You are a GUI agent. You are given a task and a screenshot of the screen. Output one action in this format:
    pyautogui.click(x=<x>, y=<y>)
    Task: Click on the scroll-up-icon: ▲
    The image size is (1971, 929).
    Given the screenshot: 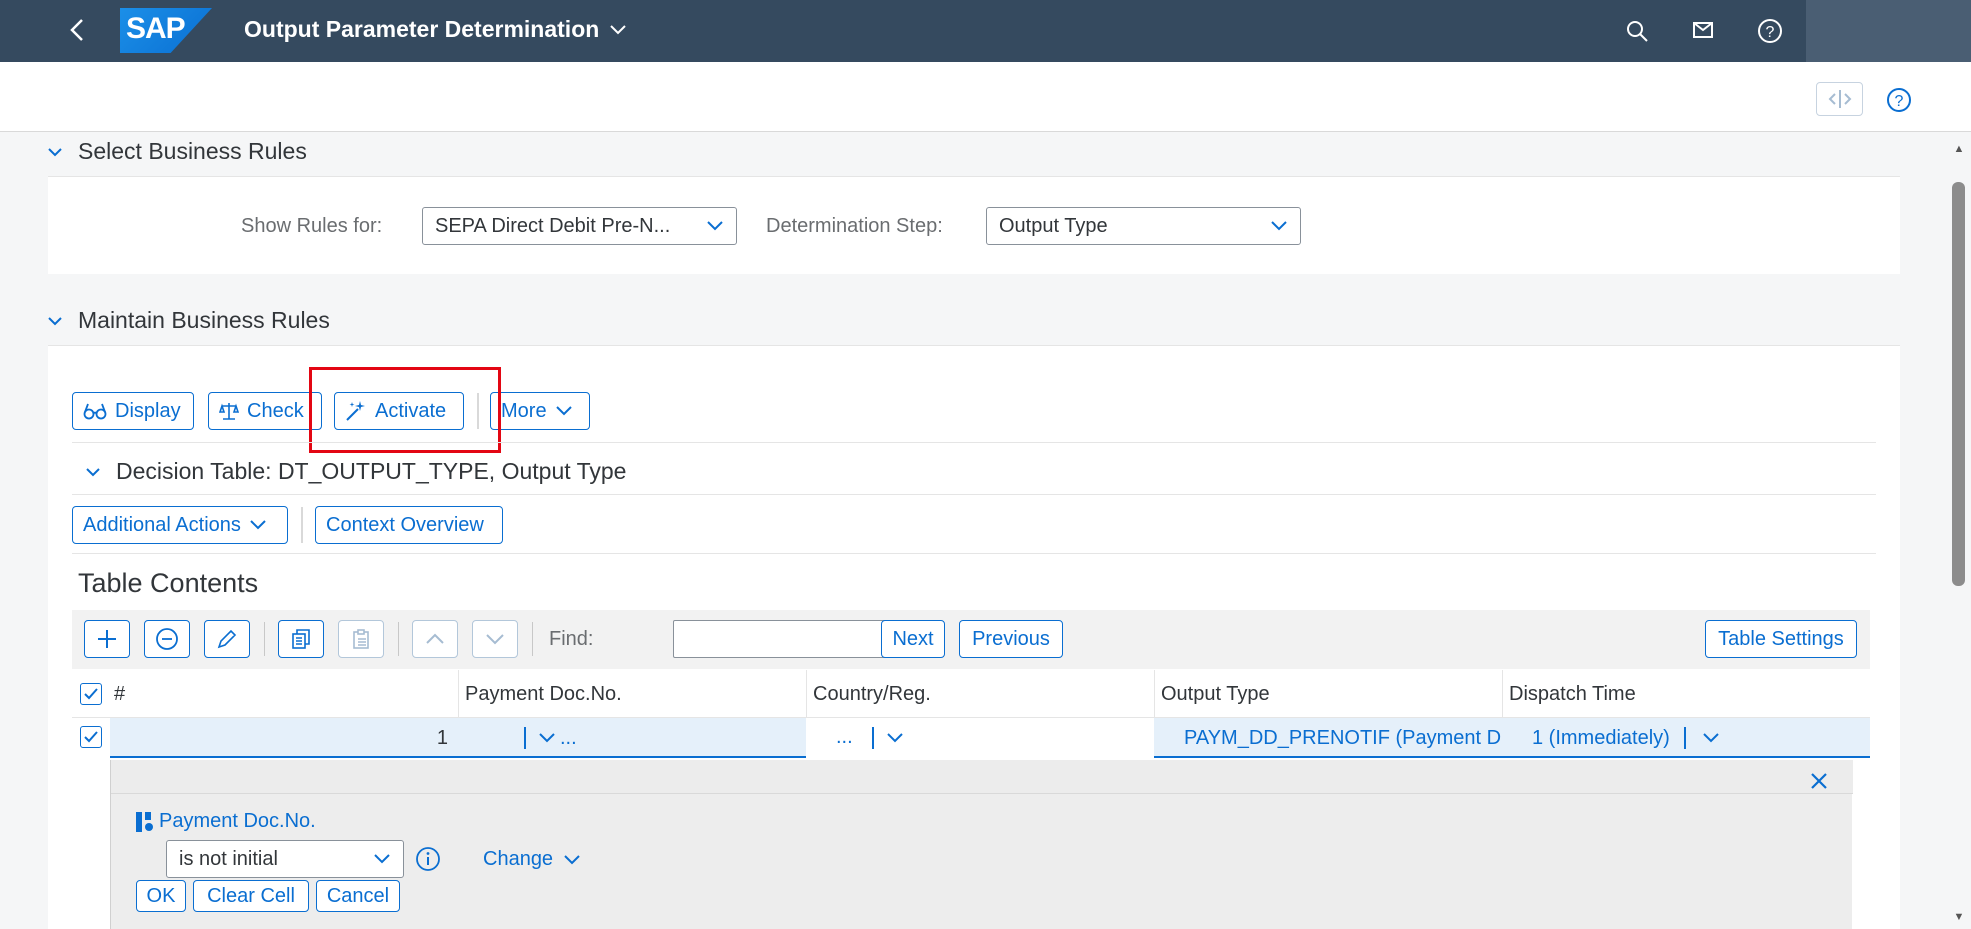 What is the action you would take?
    pyautogui.click(x=1959, y=149)
    